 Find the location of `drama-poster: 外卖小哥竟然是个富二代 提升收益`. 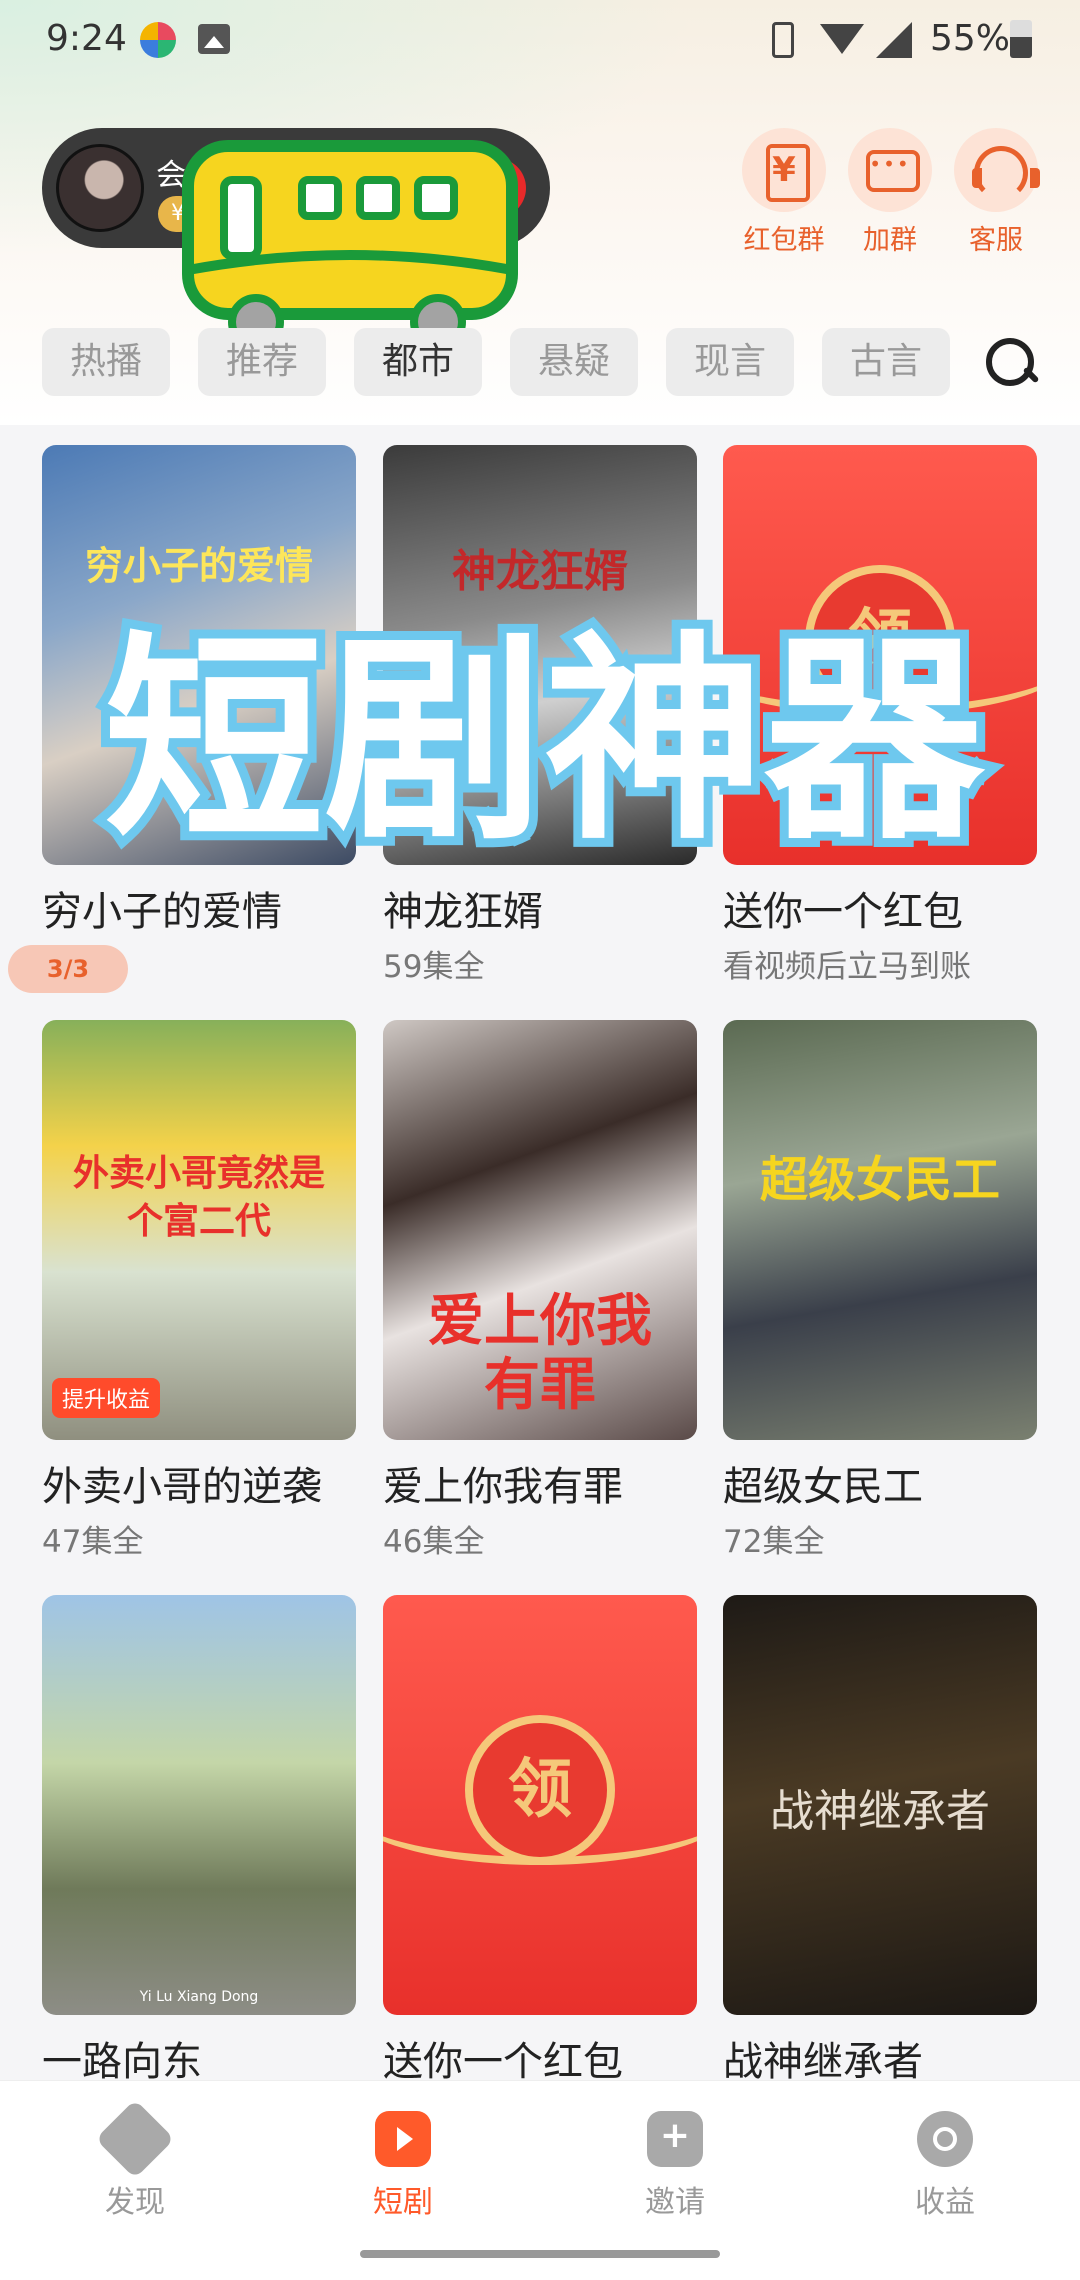

drama-poster: 外卖小哥竟然是个富二代 提升收益 is located at coordinates (199, 1230).